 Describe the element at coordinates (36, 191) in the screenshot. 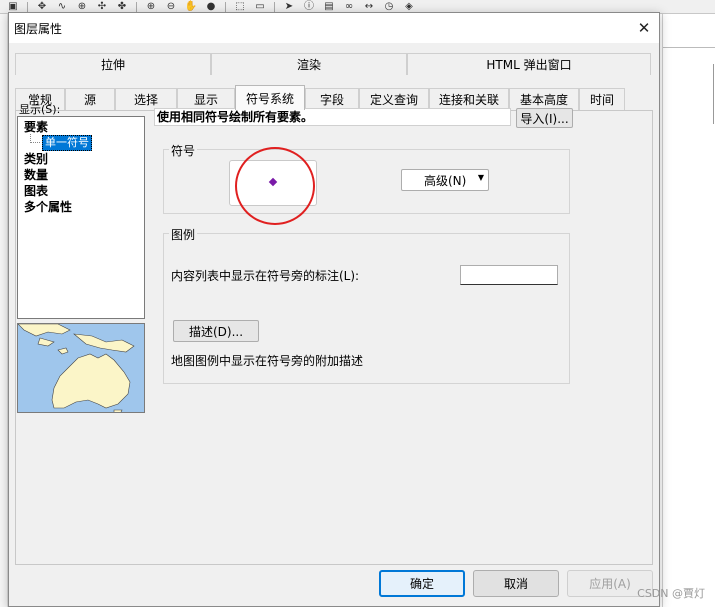

I see `tree-item-charts: 图表` at that location.